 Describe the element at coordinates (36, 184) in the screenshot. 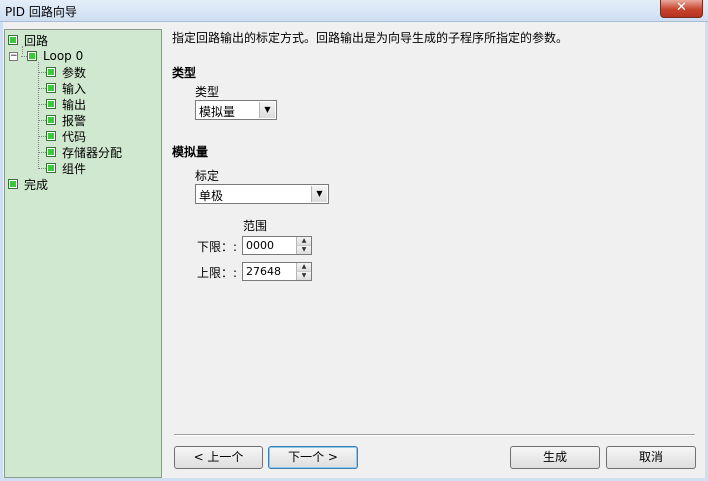

I see `tree-item-label: 完成` at that location.